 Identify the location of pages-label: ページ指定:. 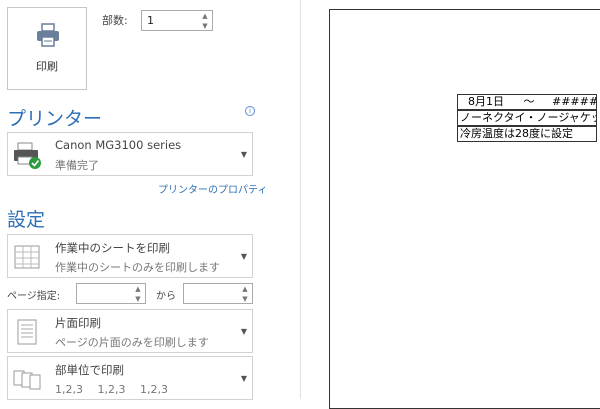
(34, 296).